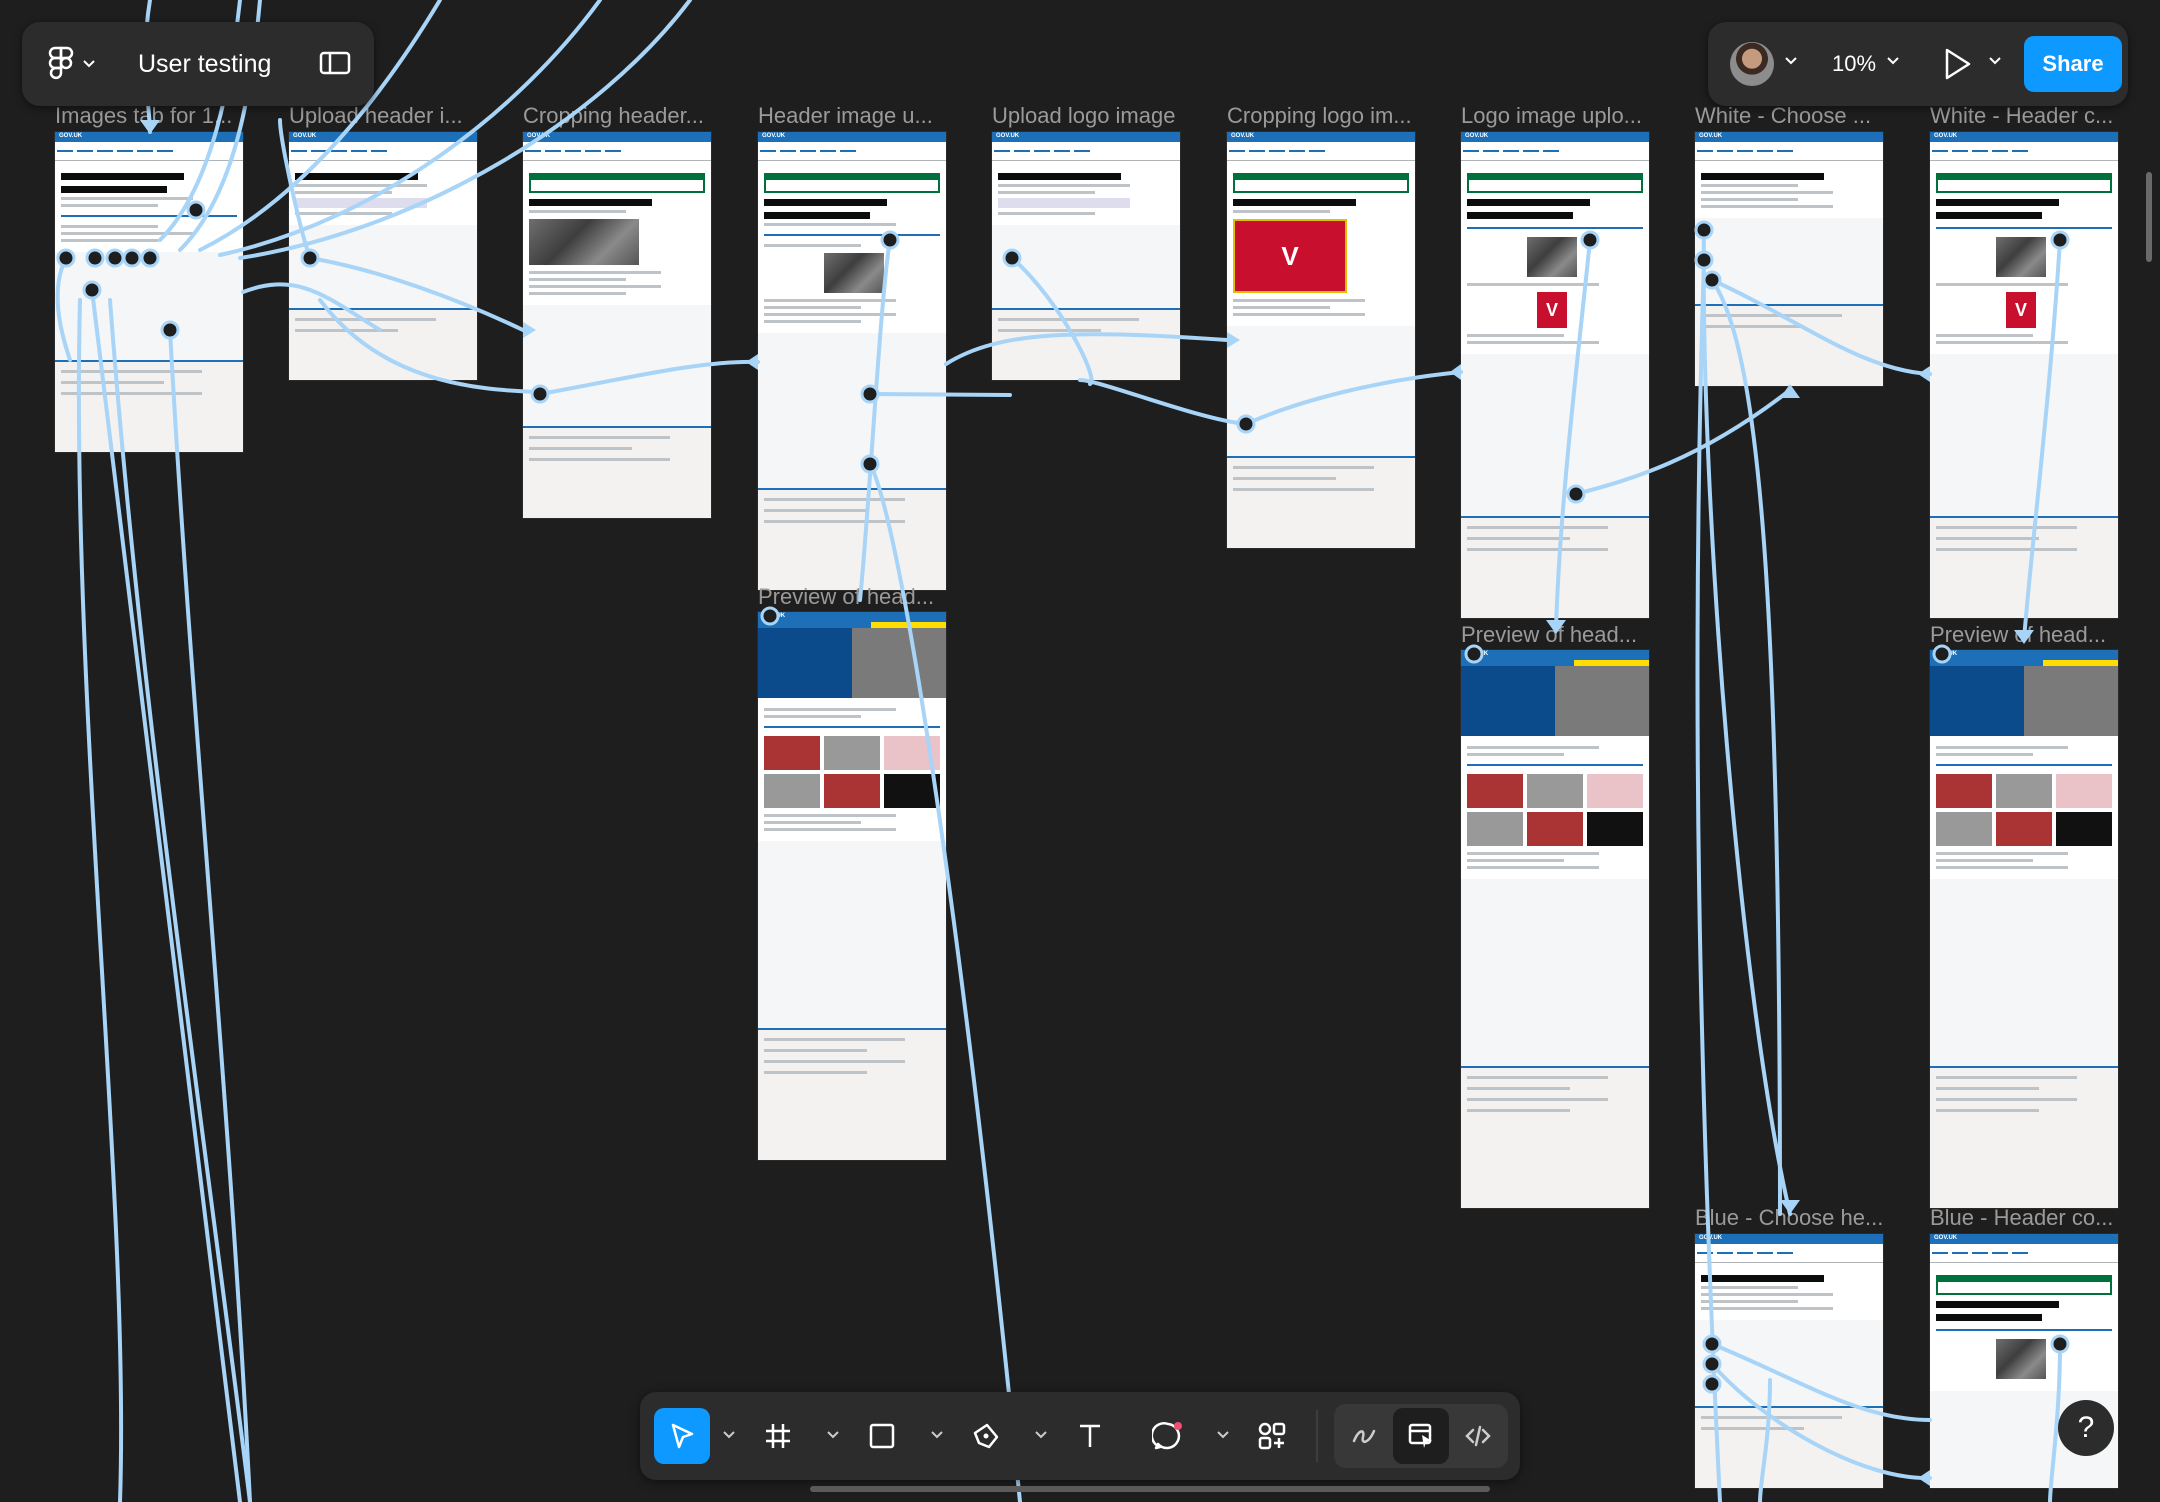 The height and width of the screenshot is (1502, 2160). I want to click on code-icon, so click(1478, 1436).